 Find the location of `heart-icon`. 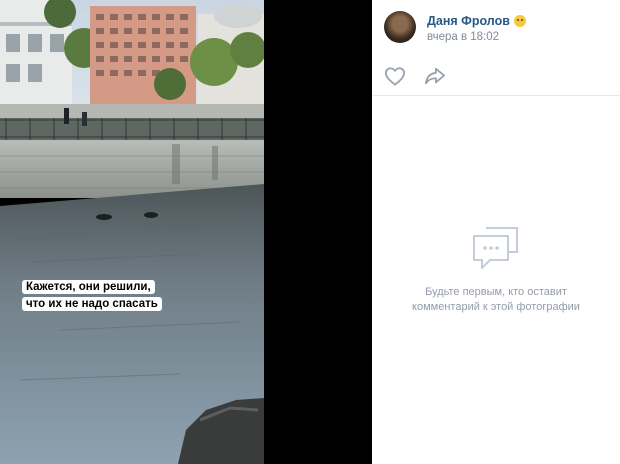

heart-icon is located at coordinates (394, 76).